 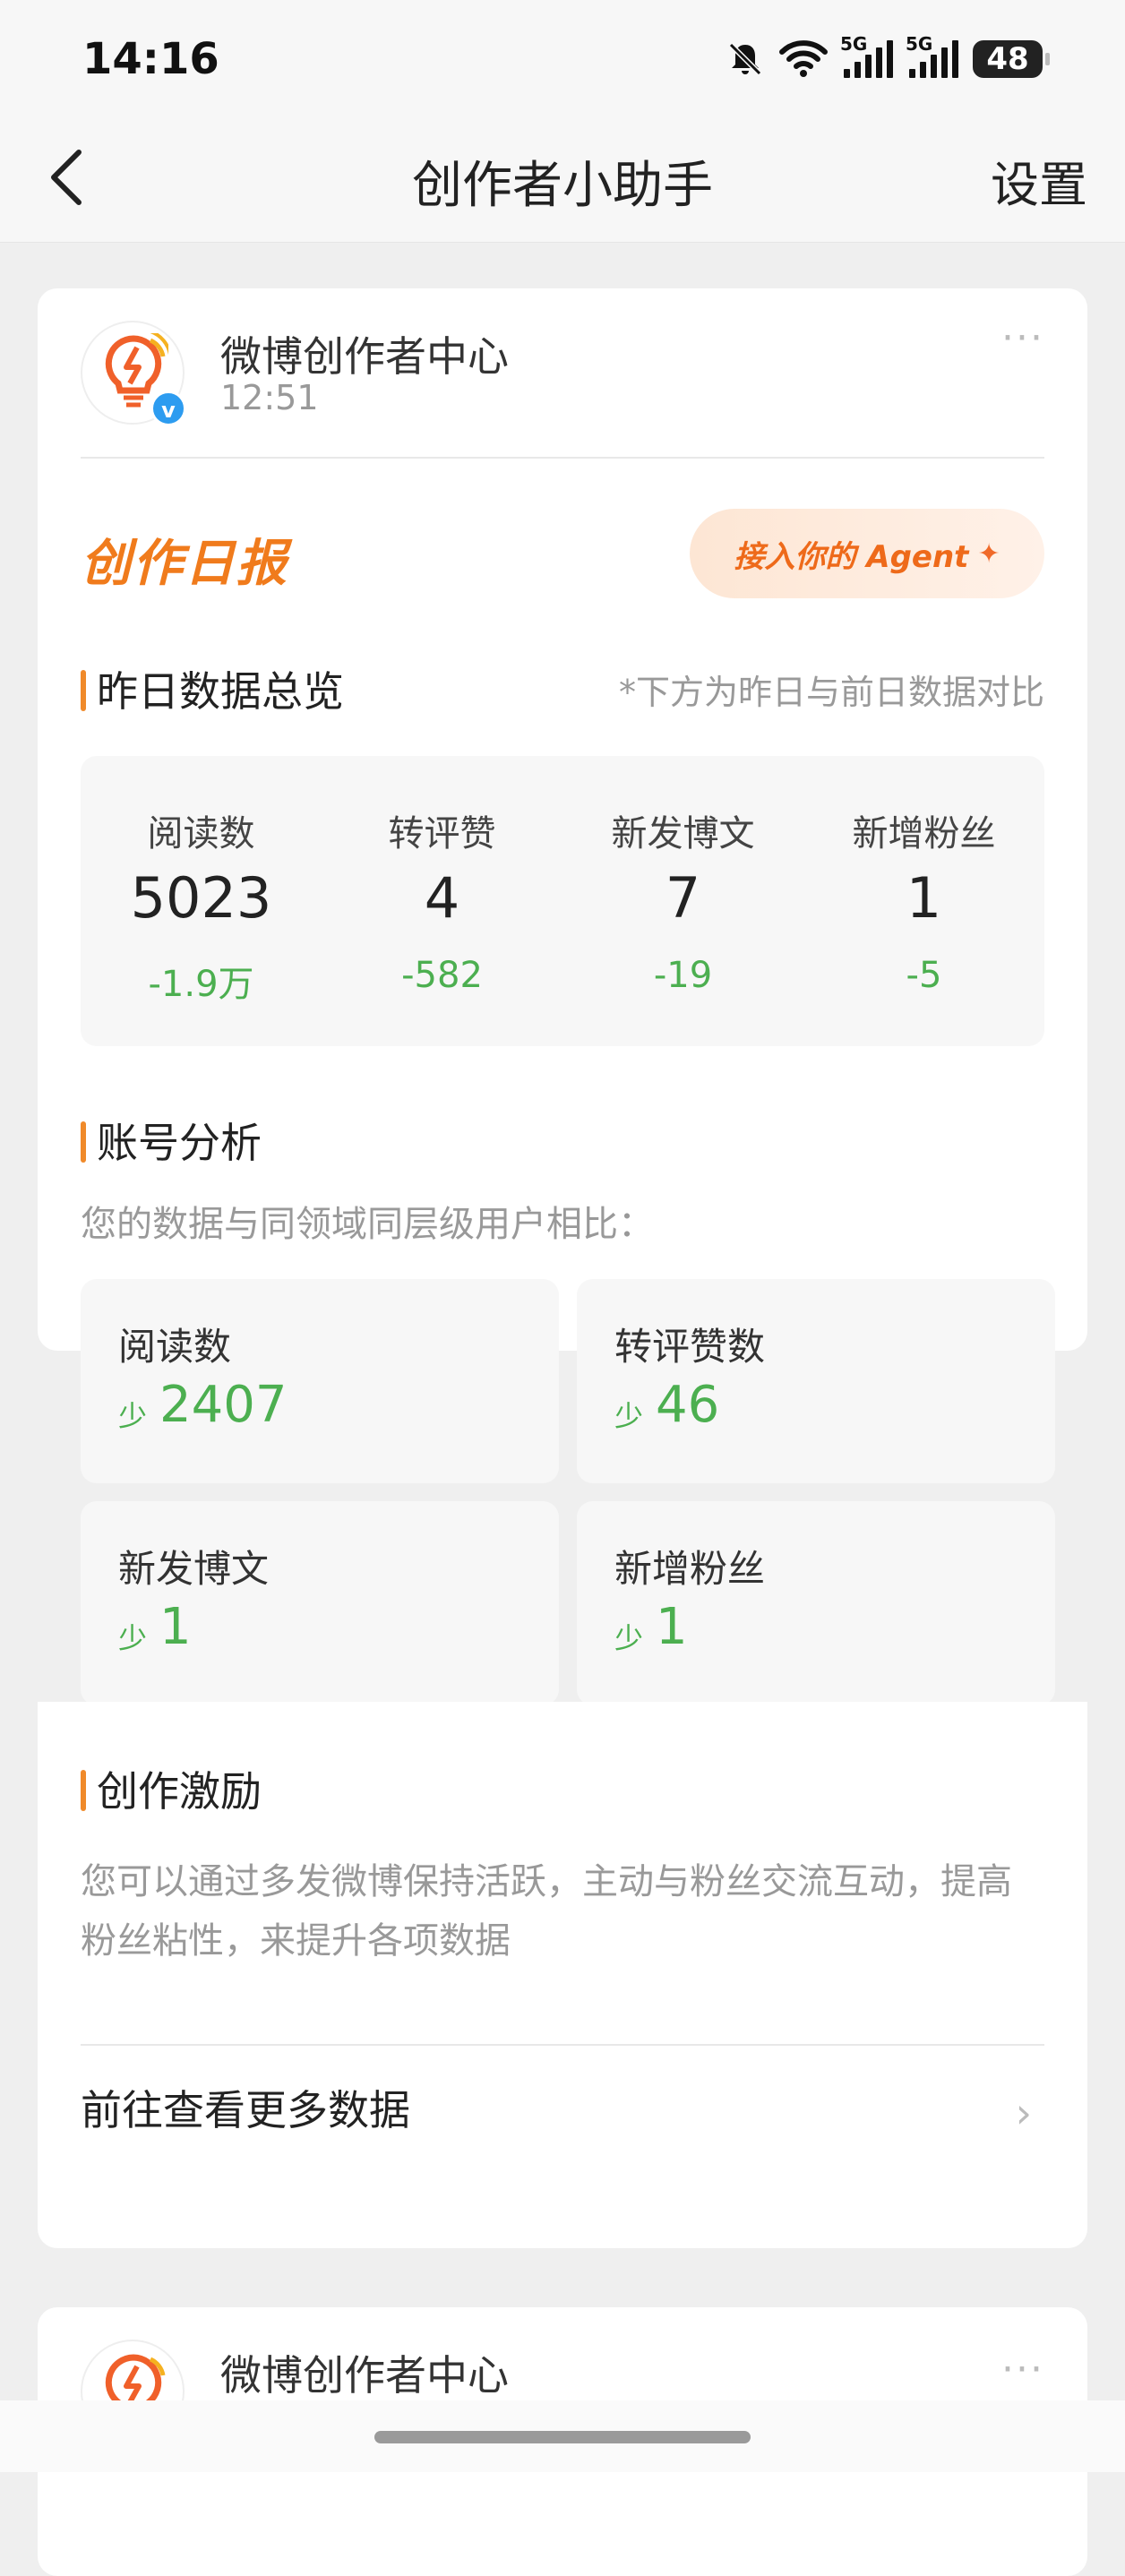 I want to click on analysis-value: 2407, so click(x=223, y=1405).